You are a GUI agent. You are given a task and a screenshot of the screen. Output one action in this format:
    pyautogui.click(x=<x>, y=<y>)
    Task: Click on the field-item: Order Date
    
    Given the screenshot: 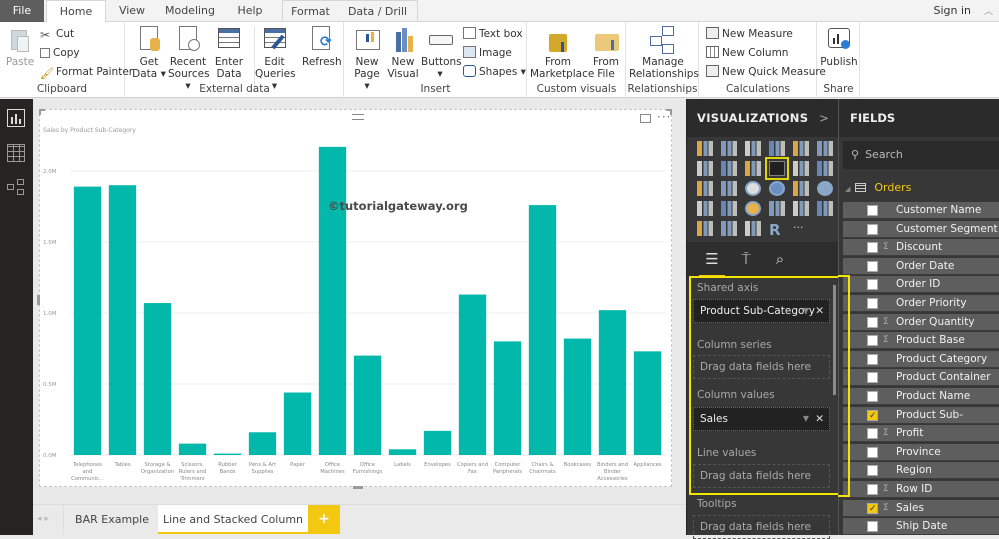 What is the action you would take?
    pyautogui.click(x=921, y=266)
    